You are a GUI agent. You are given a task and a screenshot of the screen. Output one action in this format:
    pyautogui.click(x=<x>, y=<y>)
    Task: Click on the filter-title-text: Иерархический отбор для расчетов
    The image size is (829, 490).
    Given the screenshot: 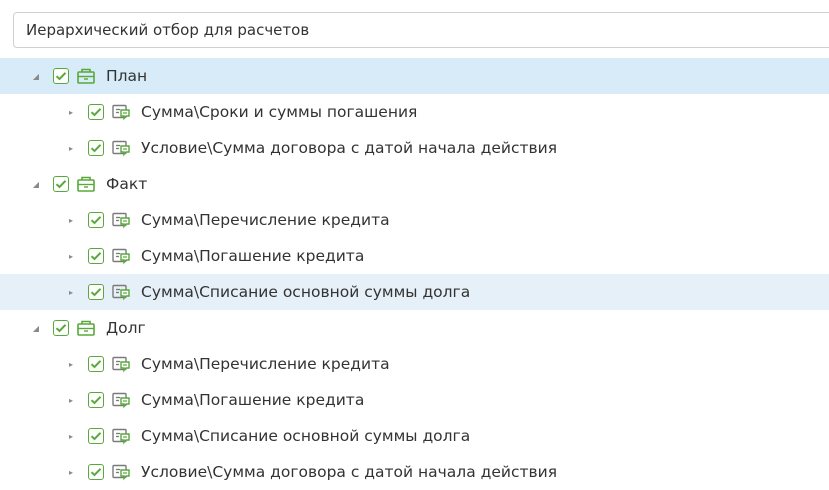 What is the action you would take?
    pyautogui.click(x=168, y=30)
    